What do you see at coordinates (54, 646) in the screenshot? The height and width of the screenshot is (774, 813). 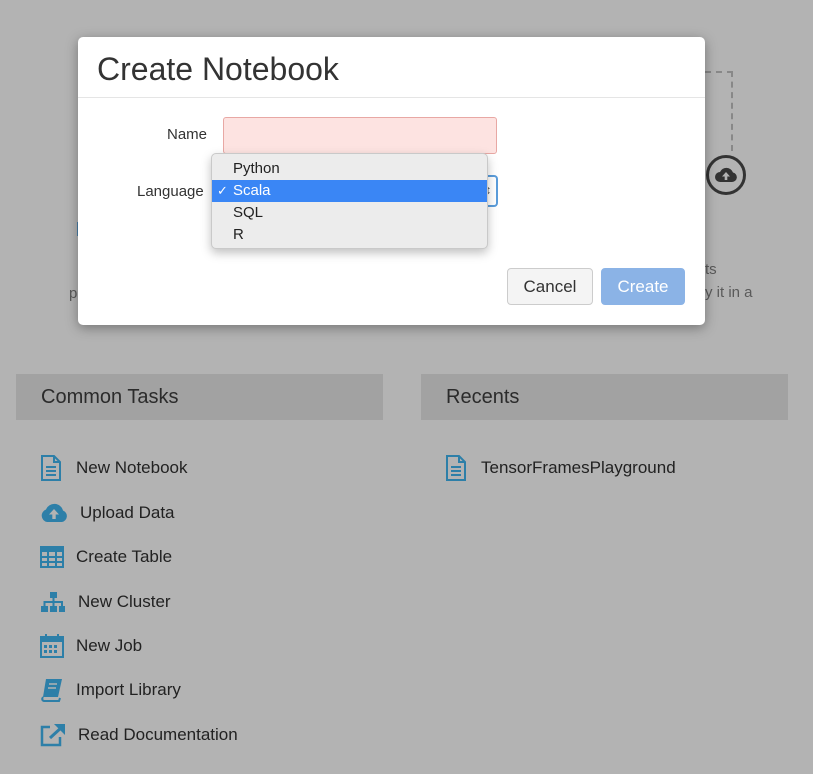 I see `calendar-icon` at bounding box center [54, 646].